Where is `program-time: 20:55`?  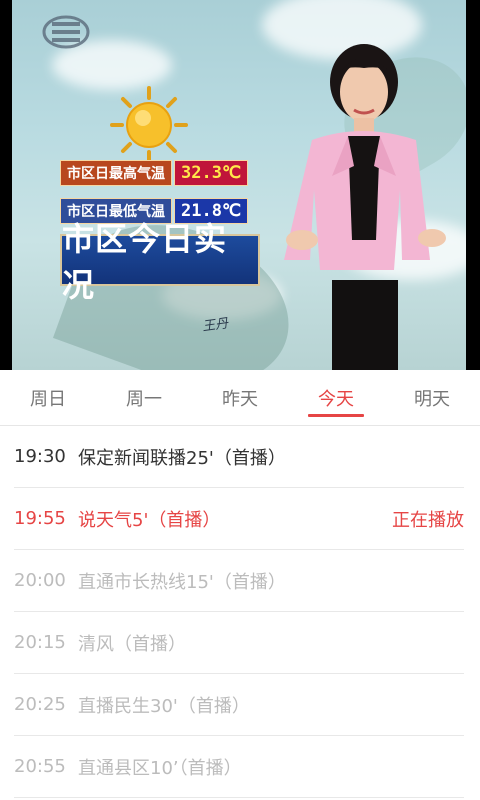 program-time: 20:55 is located at coordinates (40, 766).